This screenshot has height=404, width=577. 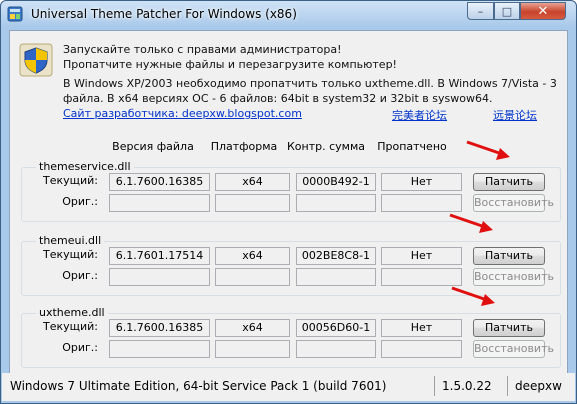 I want to click on current-checksum-field: 002BE8C8-1, so click(x=336, y=256).